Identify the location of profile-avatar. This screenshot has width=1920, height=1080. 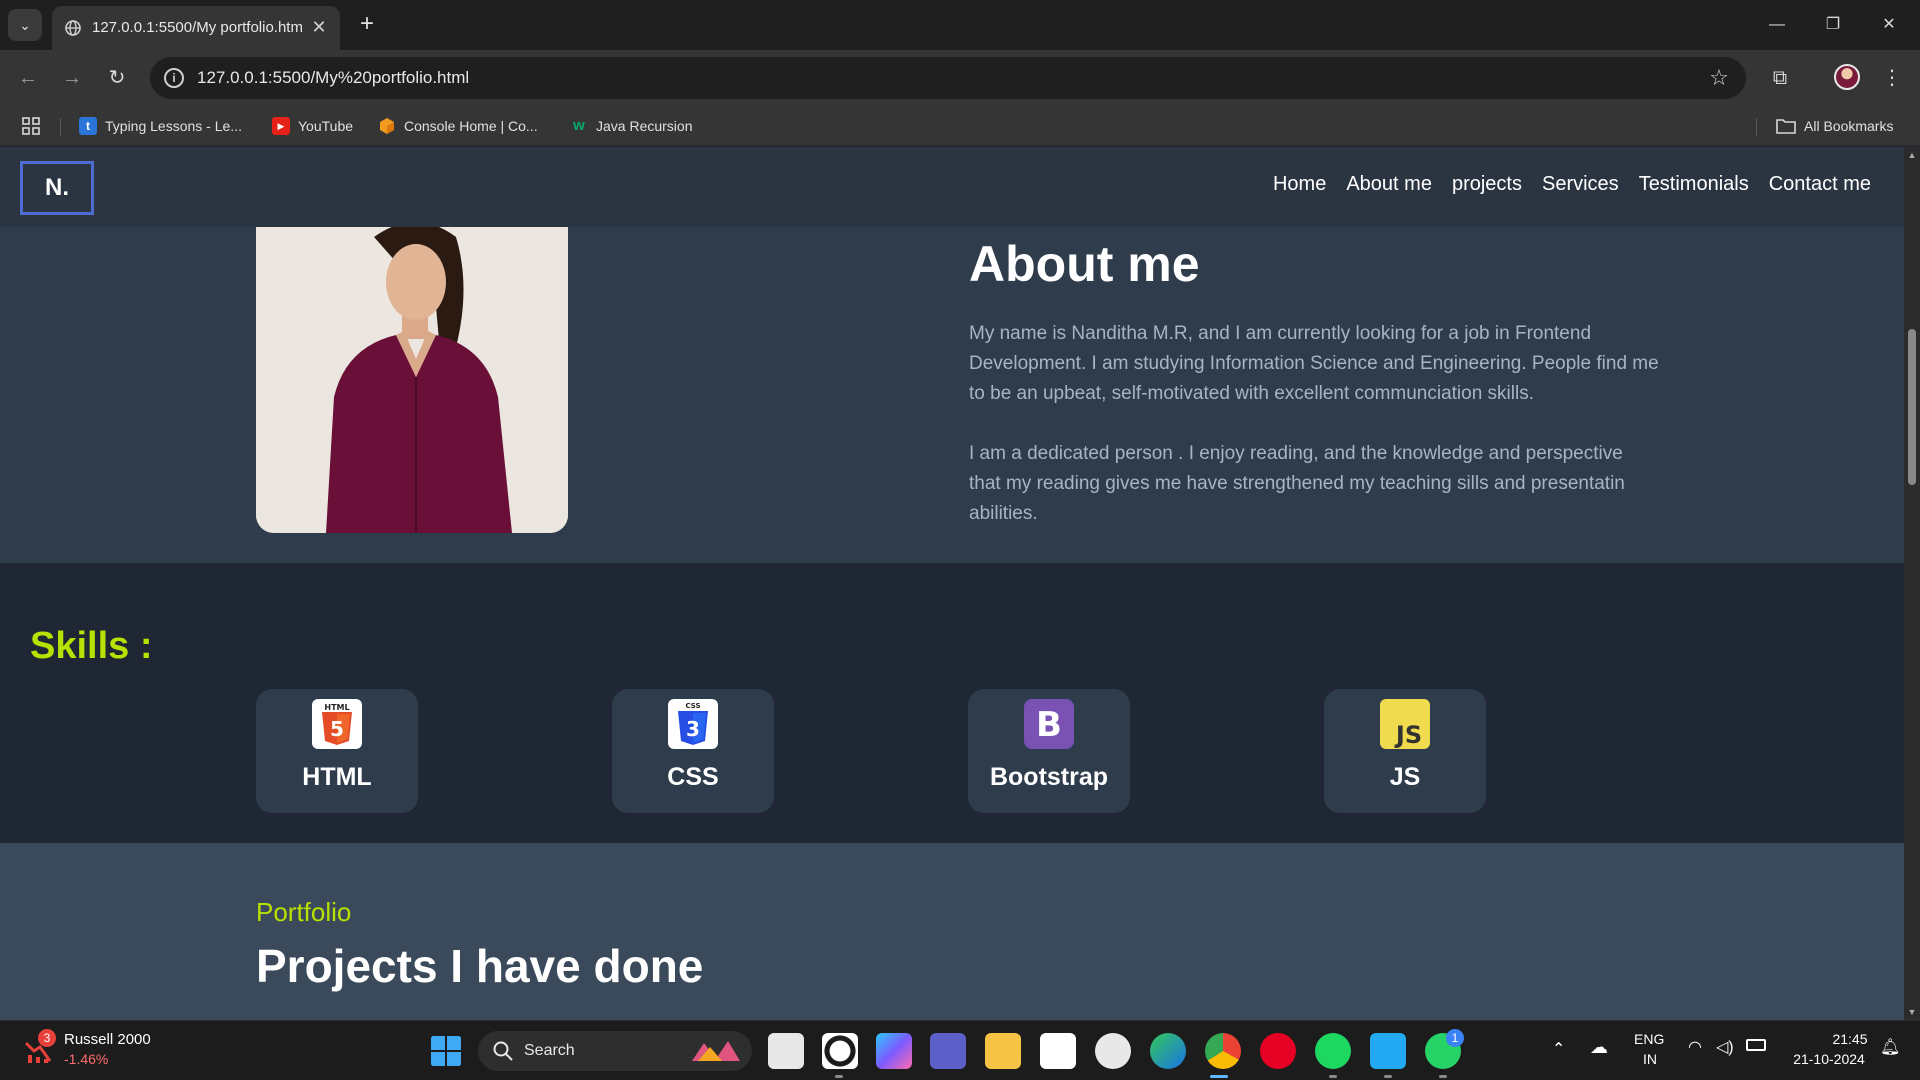
(1847, 77).